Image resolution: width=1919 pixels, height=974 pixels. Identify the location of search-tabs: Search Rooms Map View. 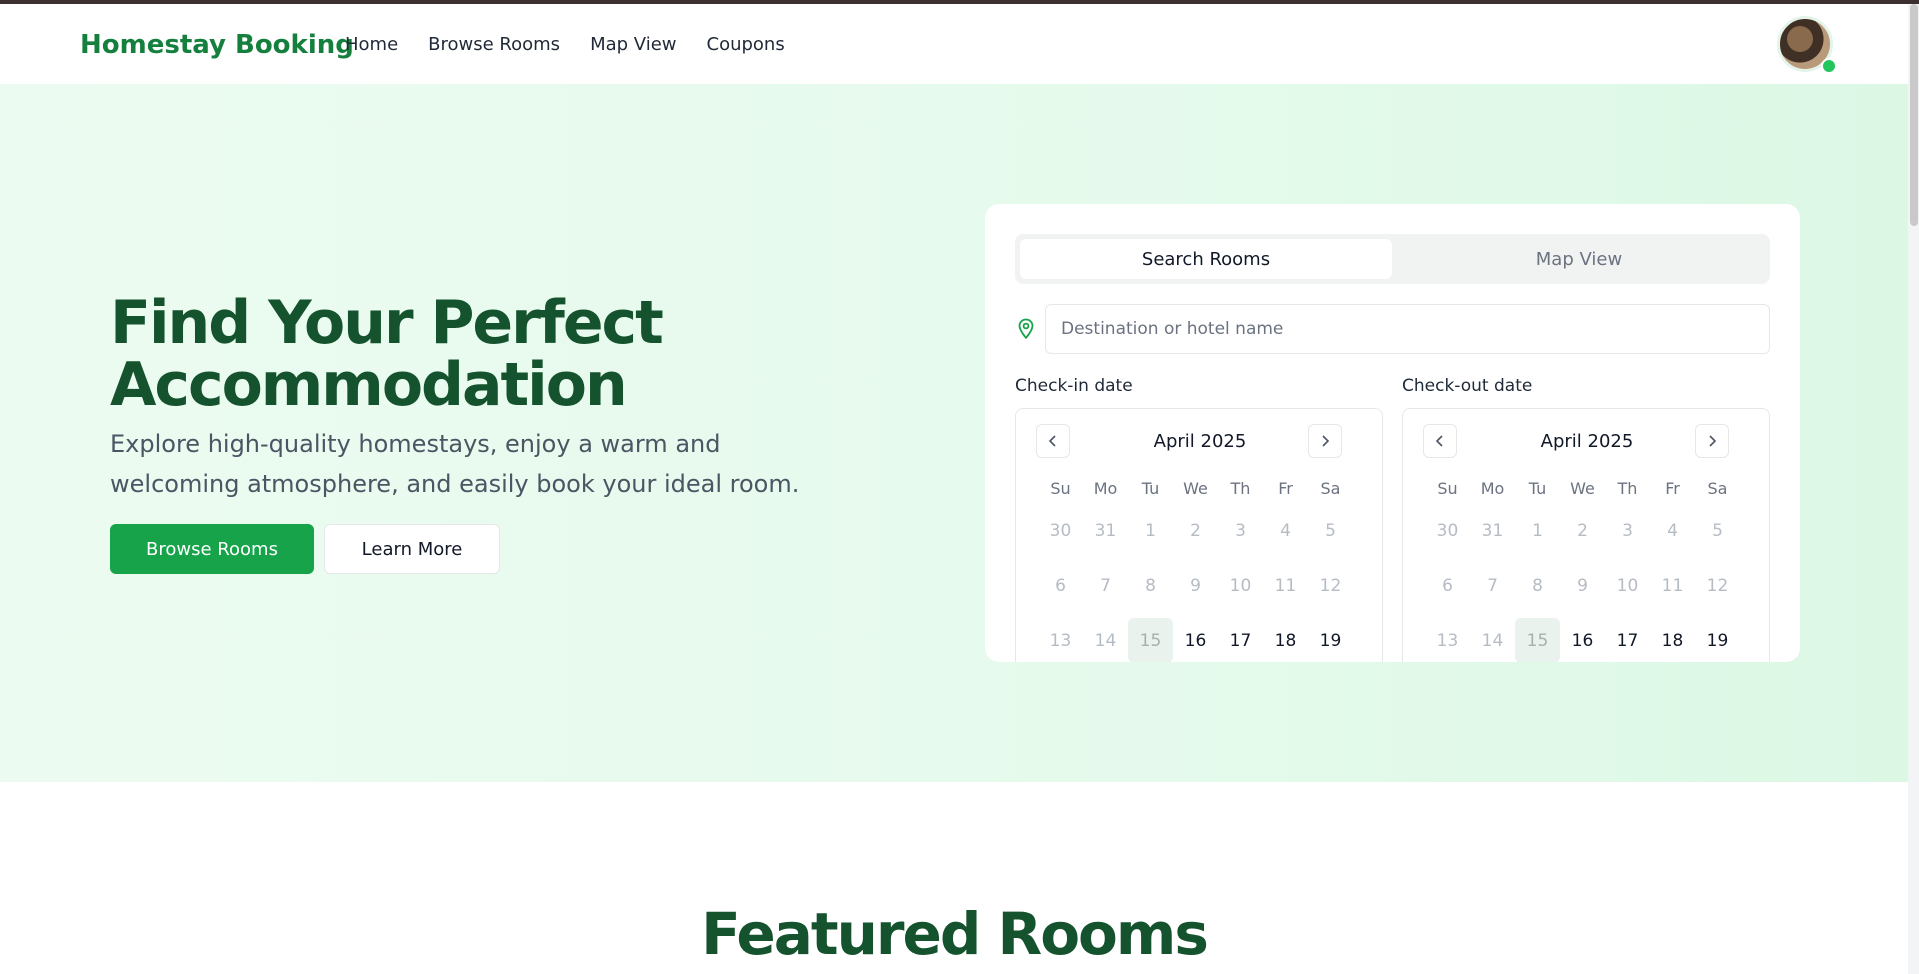
(1392, 259).